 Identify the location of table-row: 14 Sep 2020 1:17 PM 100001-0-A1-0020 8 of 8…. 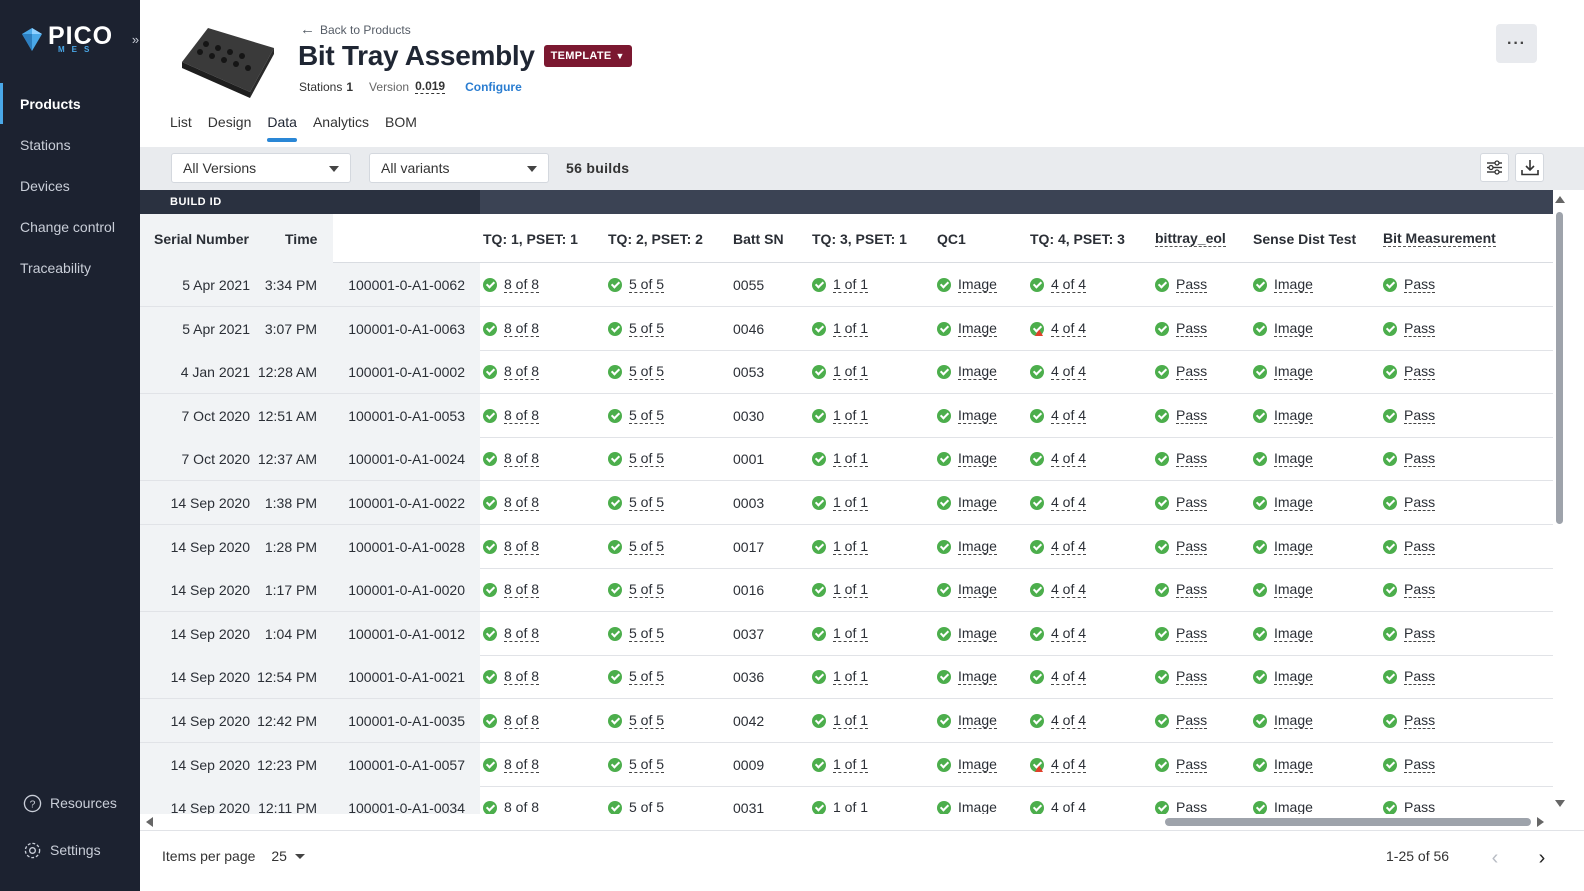
(846, 590).